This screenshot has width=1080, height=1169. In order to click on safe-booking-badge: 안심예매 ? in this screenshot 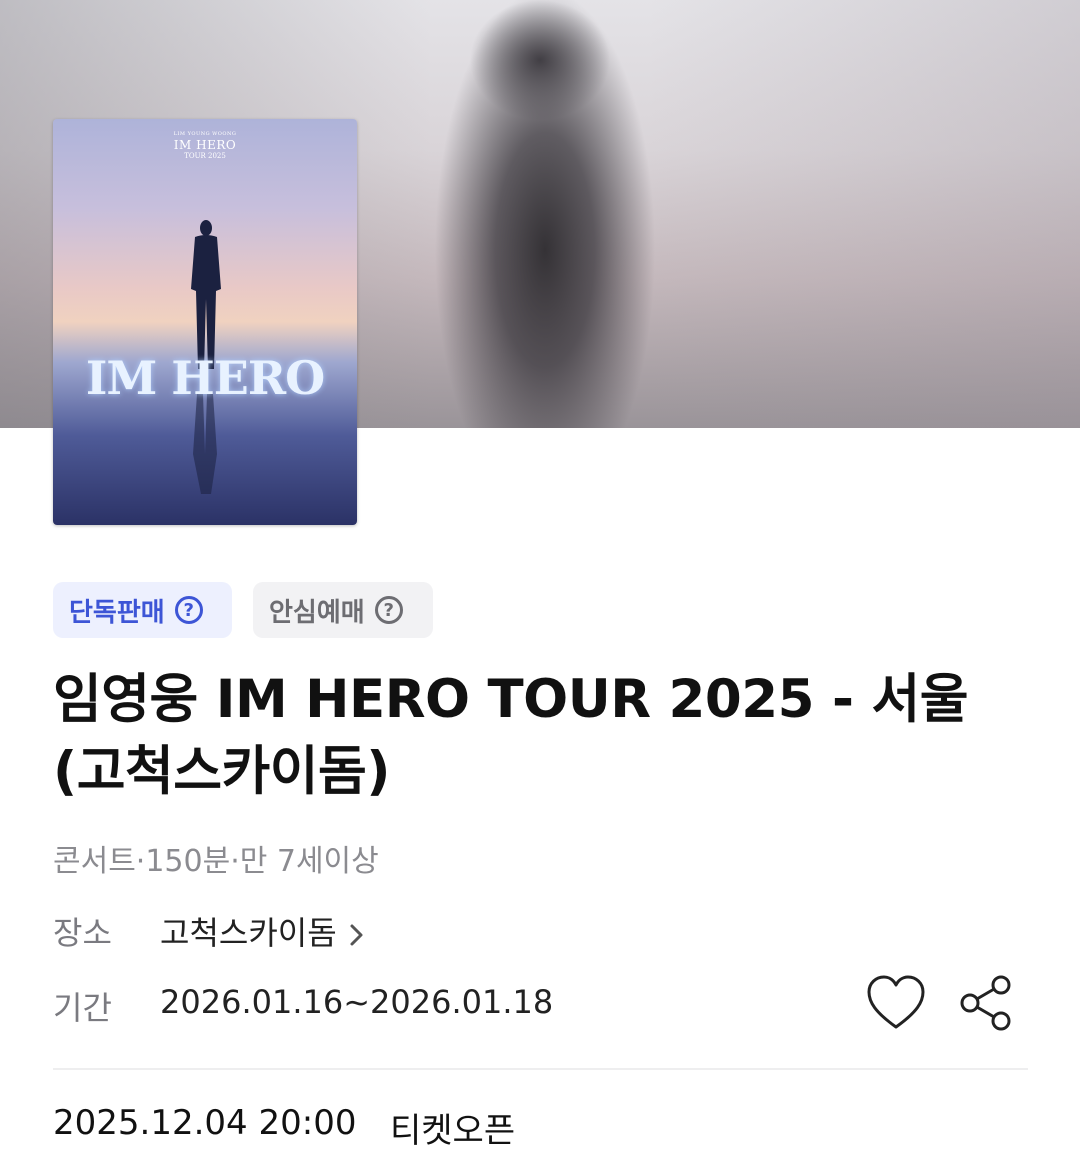, I will do `click(343, 610)`.